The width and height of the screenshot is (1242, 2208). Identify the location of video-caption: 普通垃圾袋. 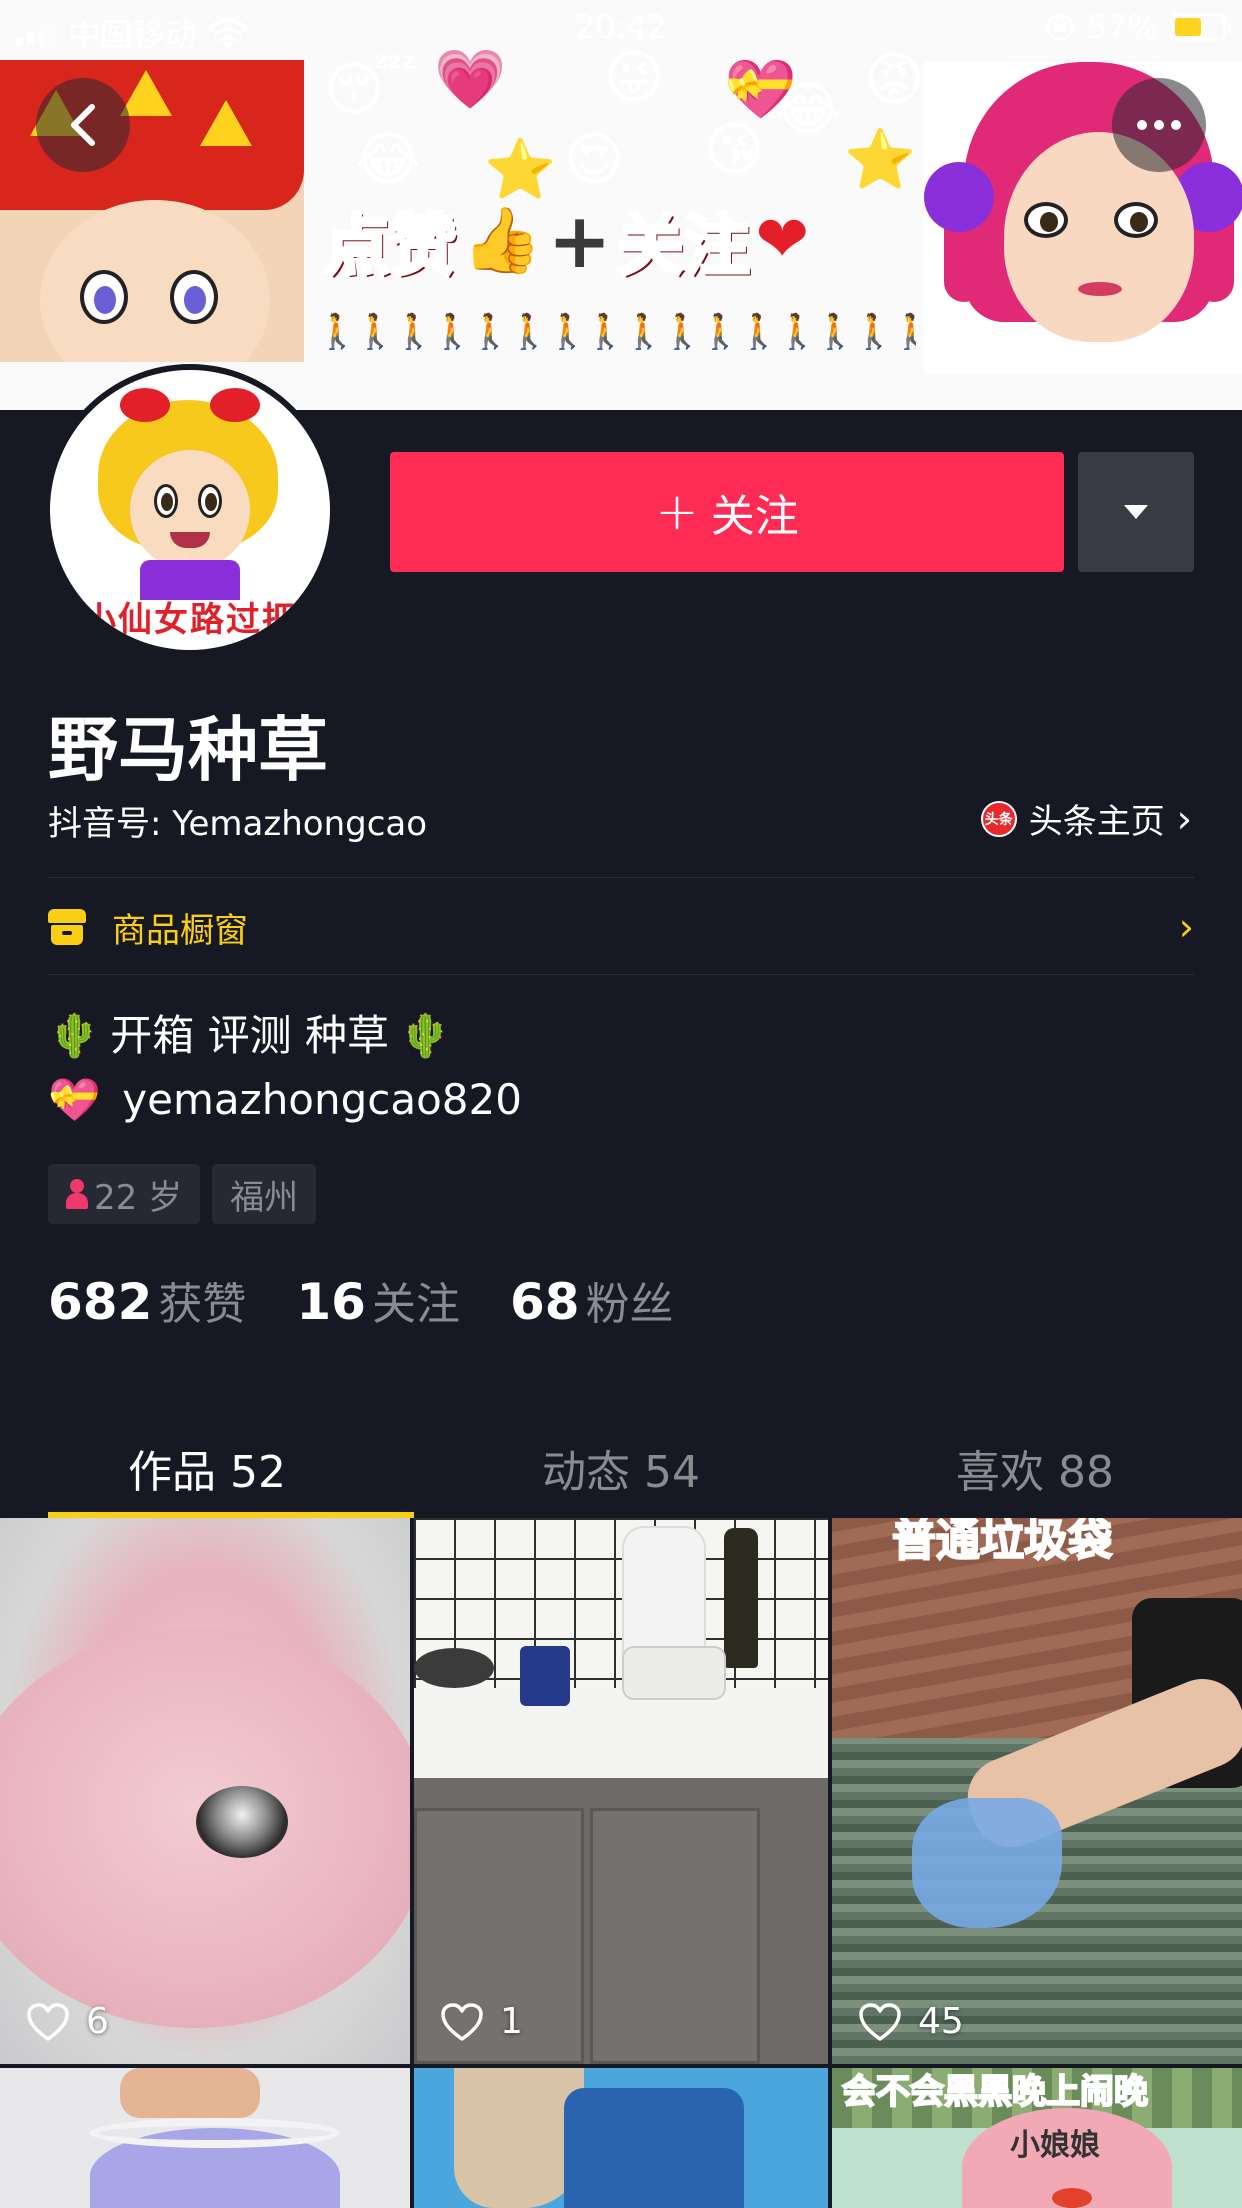
(1002, 1542).